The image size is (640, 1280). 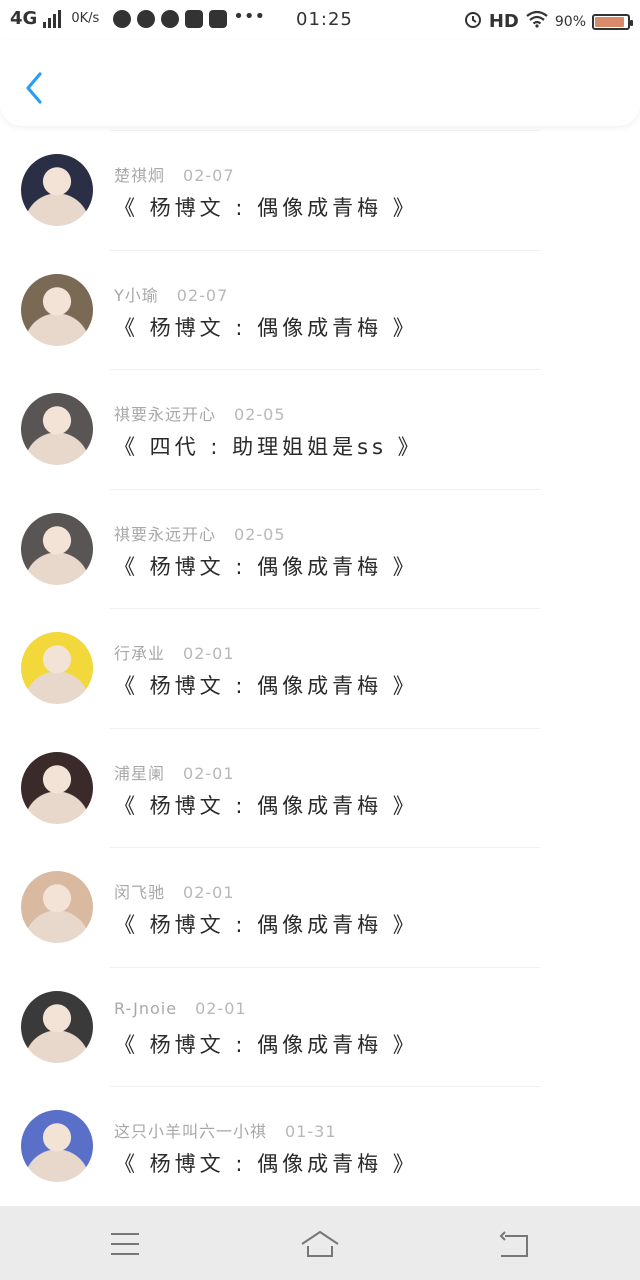 I want to click on list-item: Y小瑜 02-07 《 杨博文 : 偶像成青梅 》, so click(x=320, y=309).